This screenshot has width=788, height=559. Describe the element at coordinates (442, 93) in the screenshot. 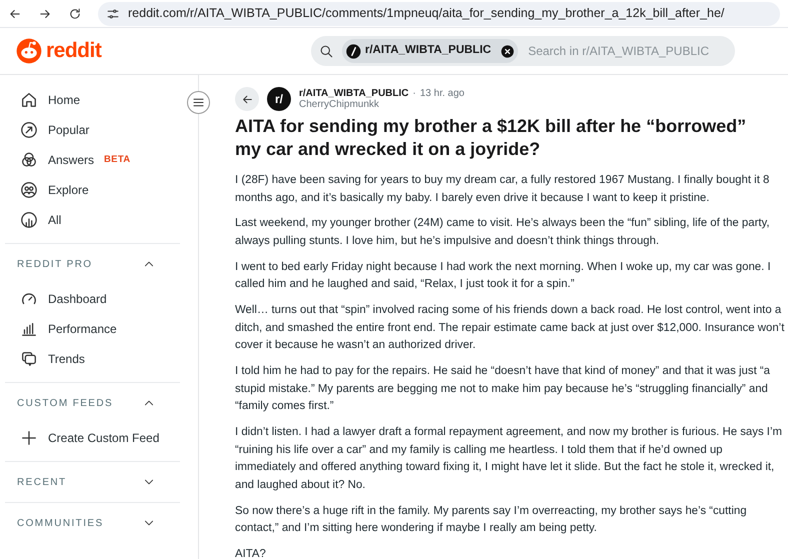

I see `post-time: 13 hr. ago` at that location.